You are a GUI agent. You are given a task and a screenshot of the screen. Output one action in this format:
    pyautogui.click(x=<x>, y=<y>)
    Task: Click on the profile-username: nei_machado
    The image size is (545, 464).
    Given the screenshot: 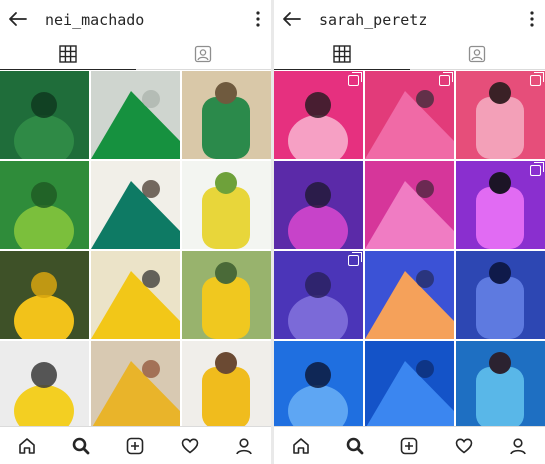 What is the action you would take?
    pyautogui.click(x=95, y=20)
    